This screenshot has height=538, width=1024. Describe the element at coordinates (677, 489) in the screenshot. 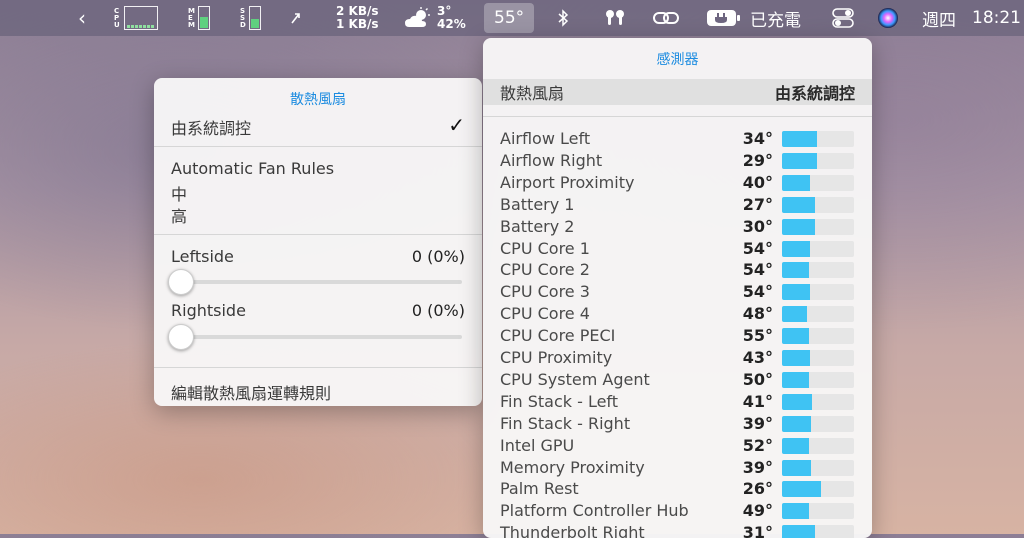

I see `sensor-row: Palm Rest 26°` at that location.